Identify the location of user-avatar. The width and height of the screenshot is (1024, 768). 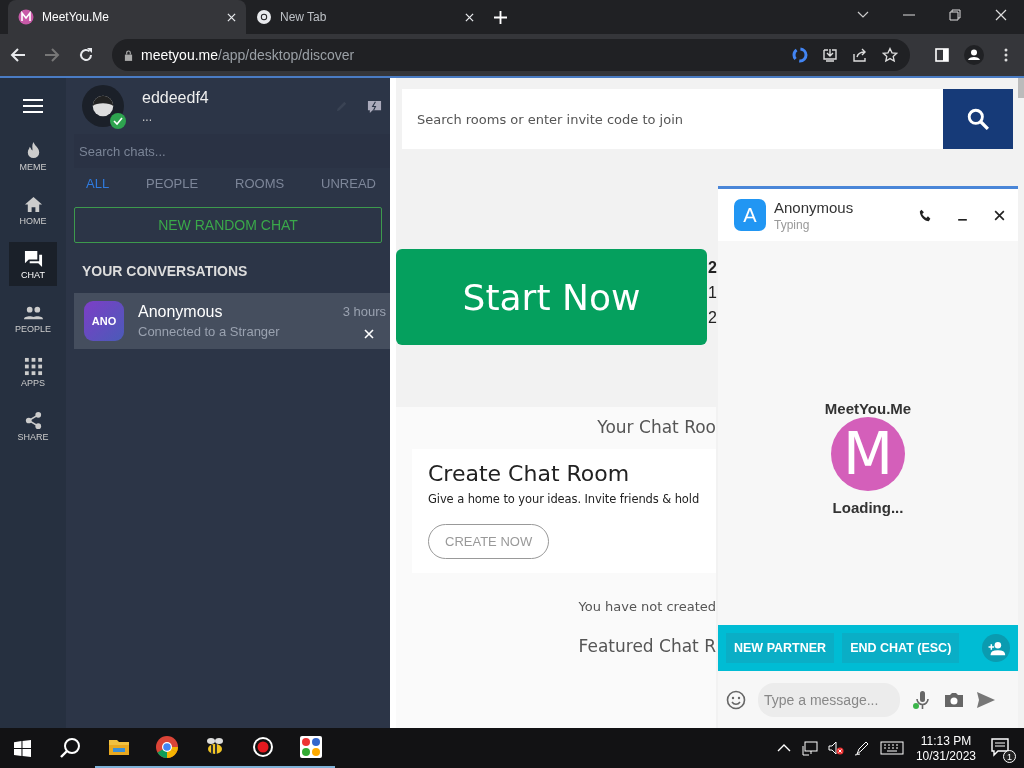
(103, 106).